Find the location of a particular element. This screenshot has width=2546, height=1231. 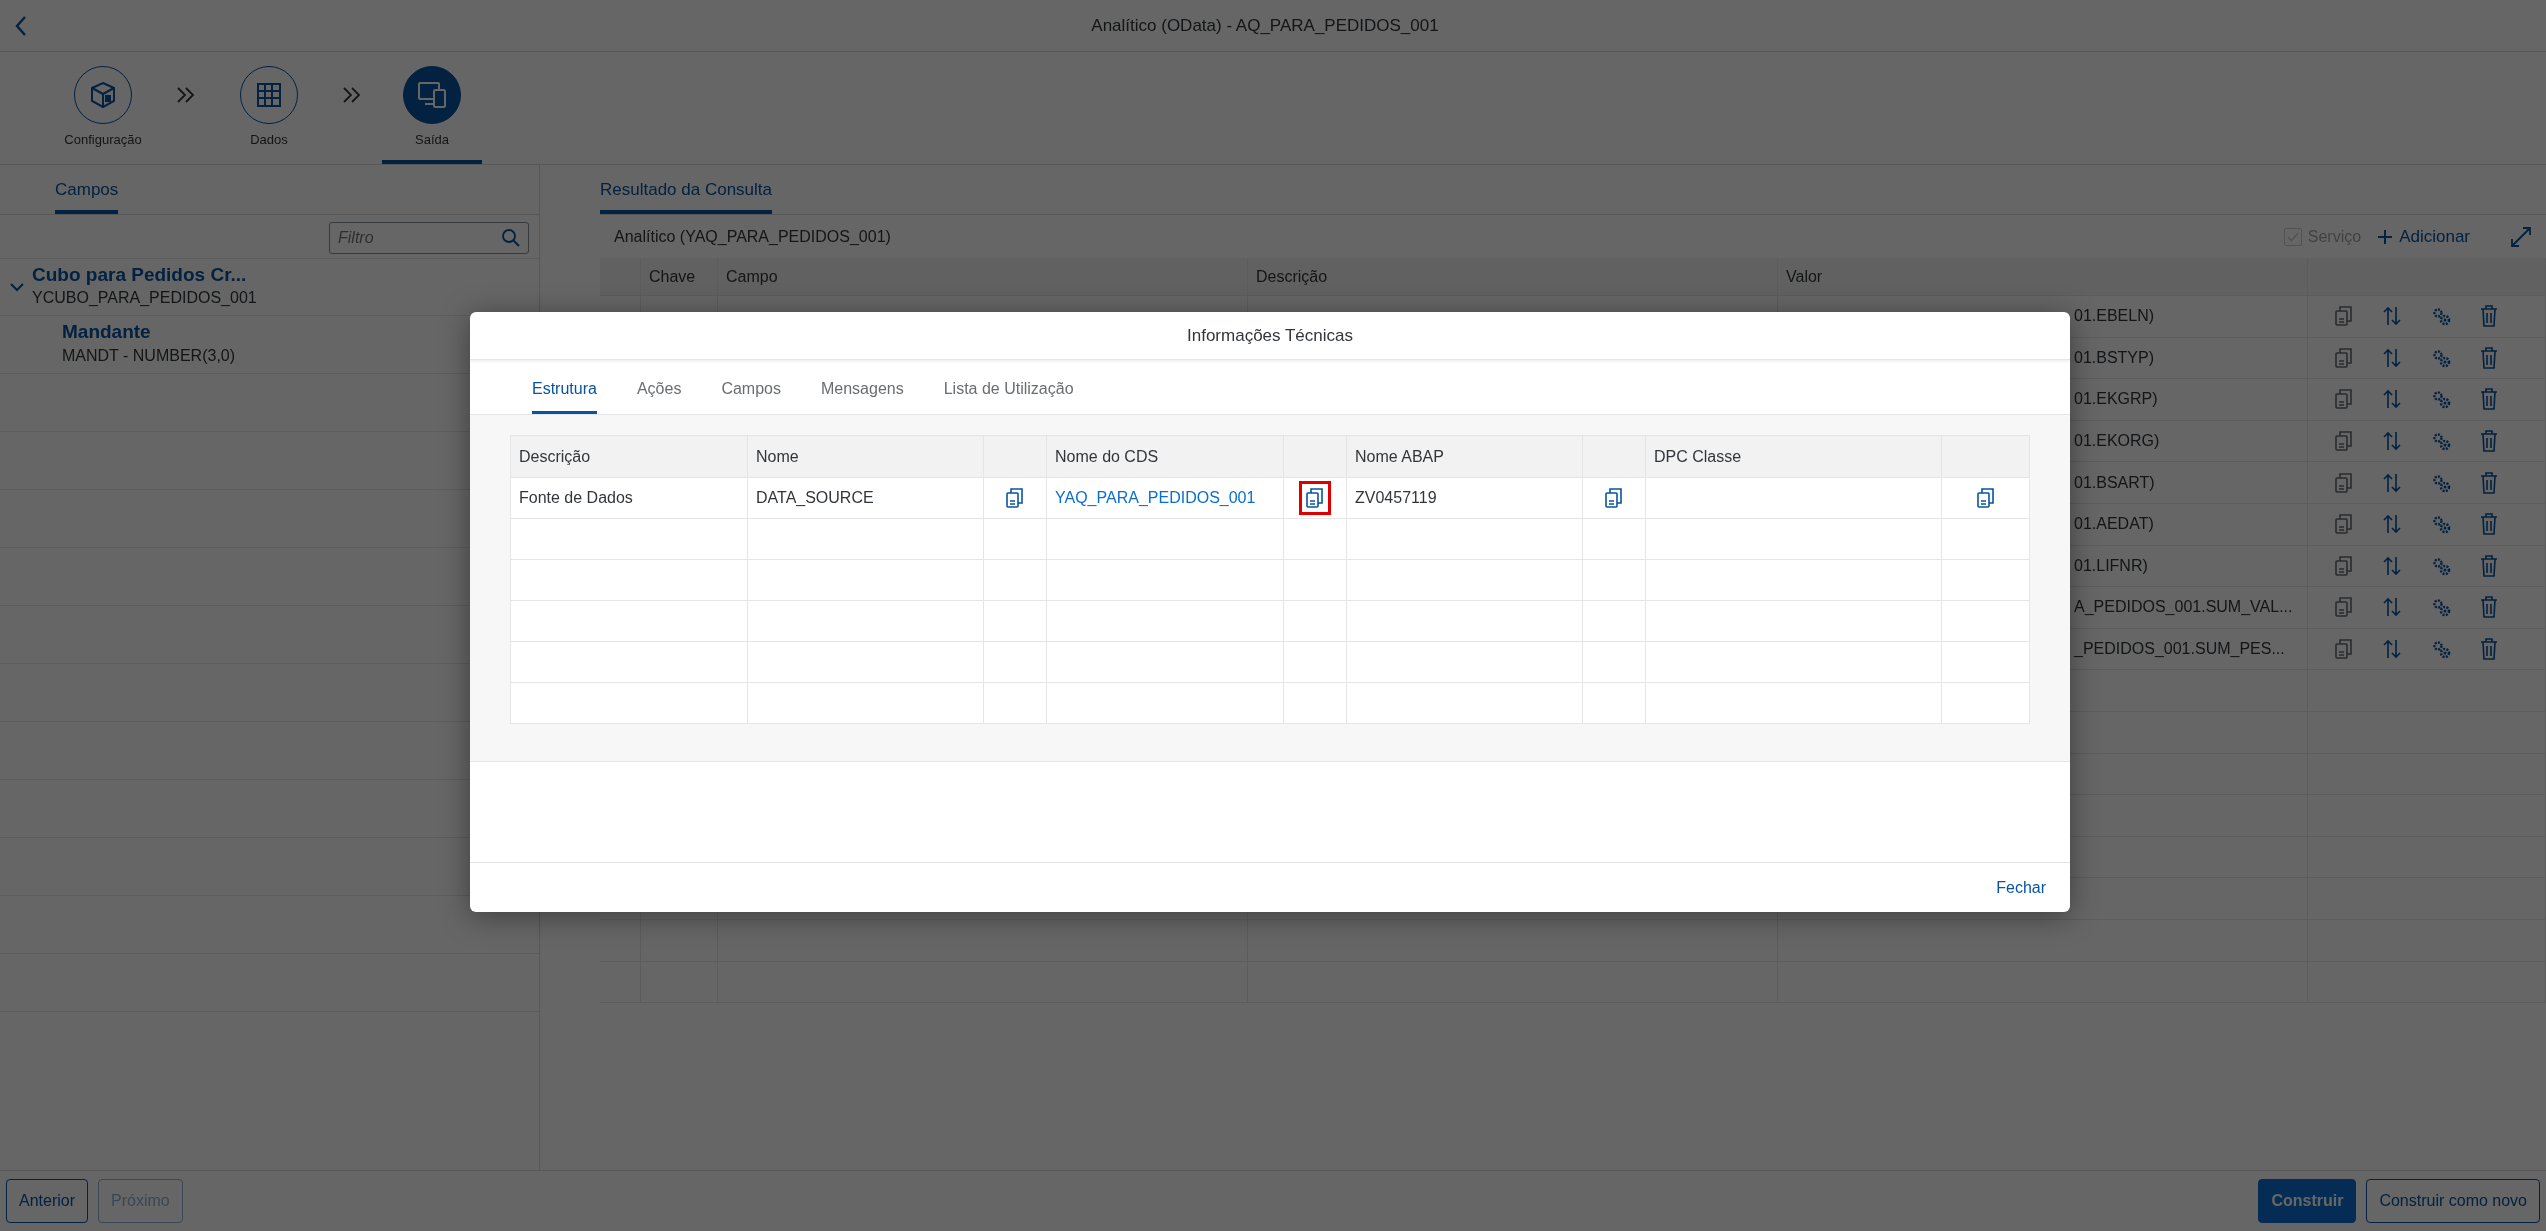

column-header: Campo is located at coordinates (983, 277).